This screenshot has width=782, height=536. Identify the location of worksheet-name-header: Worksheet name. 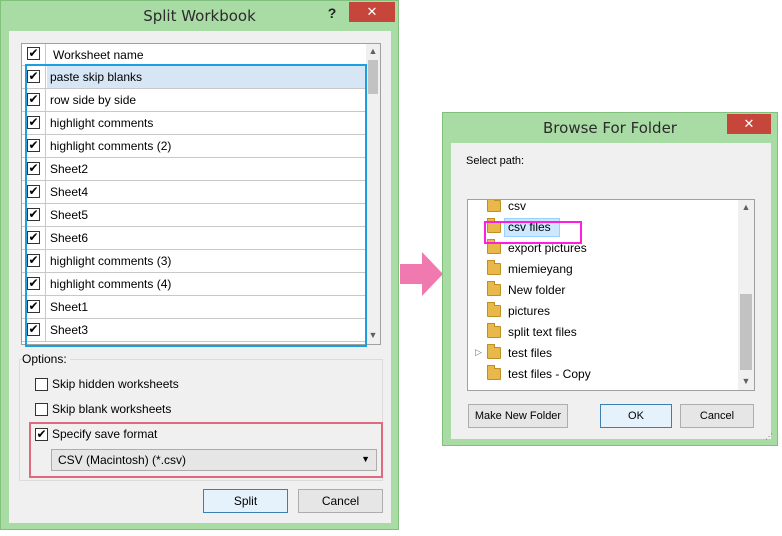
(98, 55).